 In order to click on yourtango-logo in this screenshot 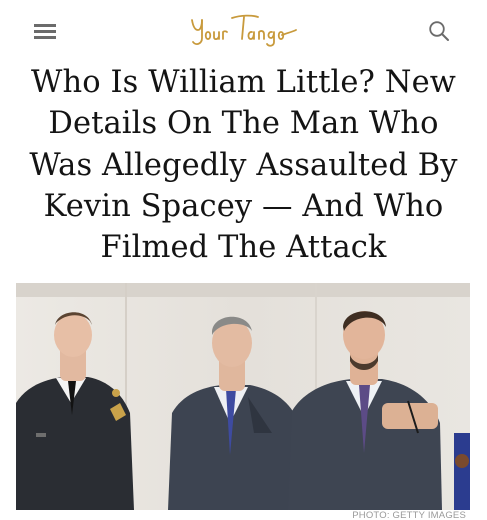, I will do `click(243, 30)`.